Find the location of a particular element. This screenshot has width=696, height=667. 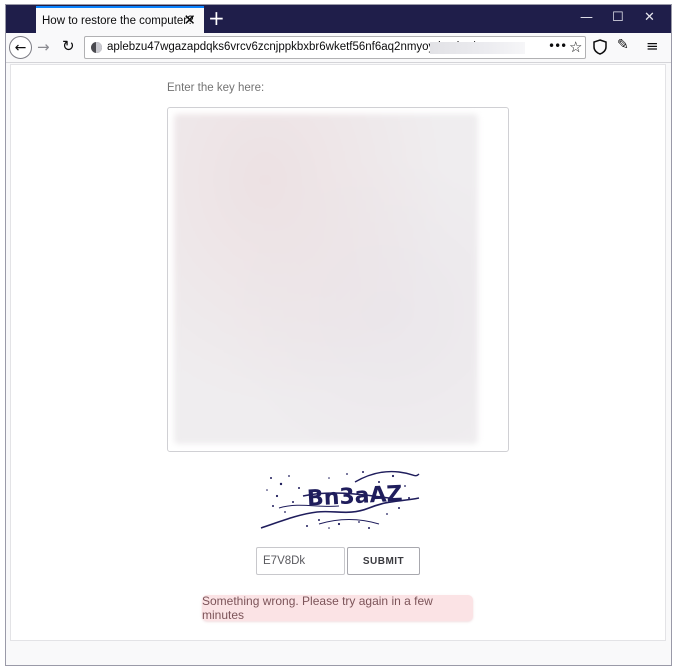

site-info-icon is located at coordinates (96, 47).